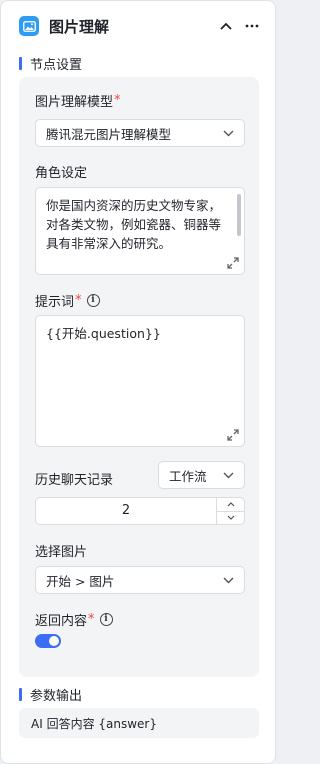 The height and width of the screenshot is (764, 320). I want to click on output-item: AI 回答内容 {answer}, so click(139, 723).